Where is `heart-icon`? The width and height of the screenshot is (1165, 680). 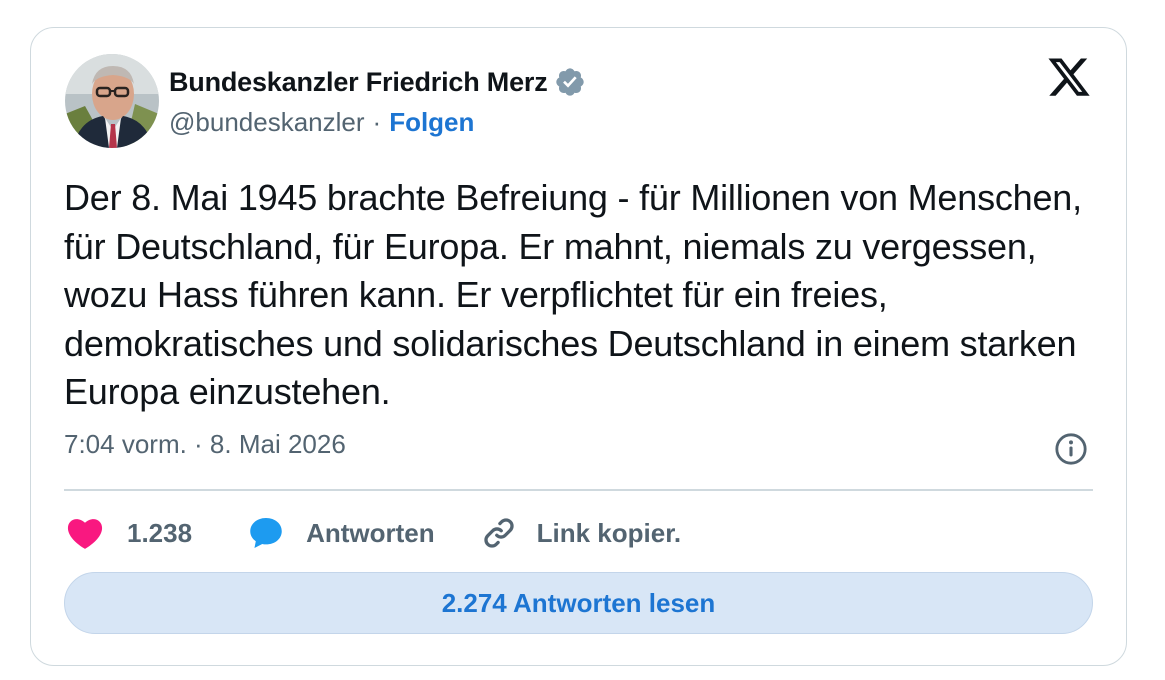
heart-icon is located at coordinates (85, 534).